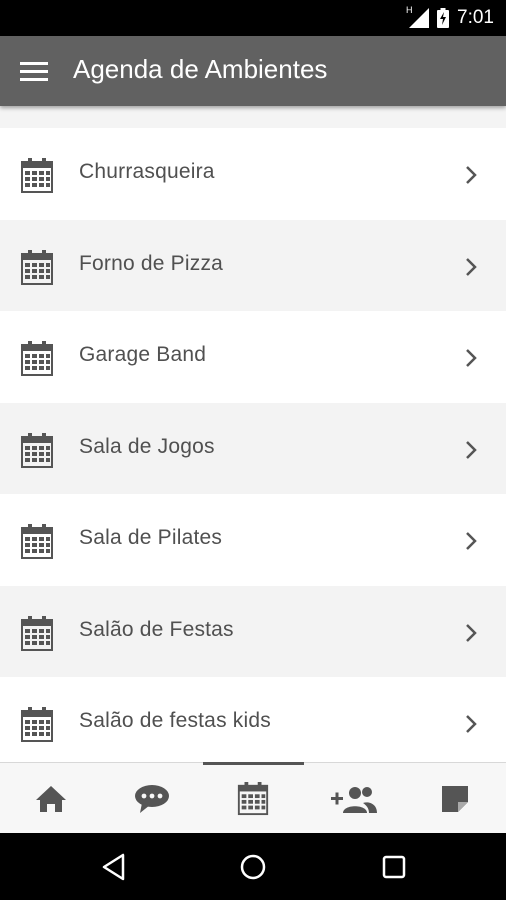 This screenshot has width=506, height=900. I want to click on chat-icon, so click(151, 798).